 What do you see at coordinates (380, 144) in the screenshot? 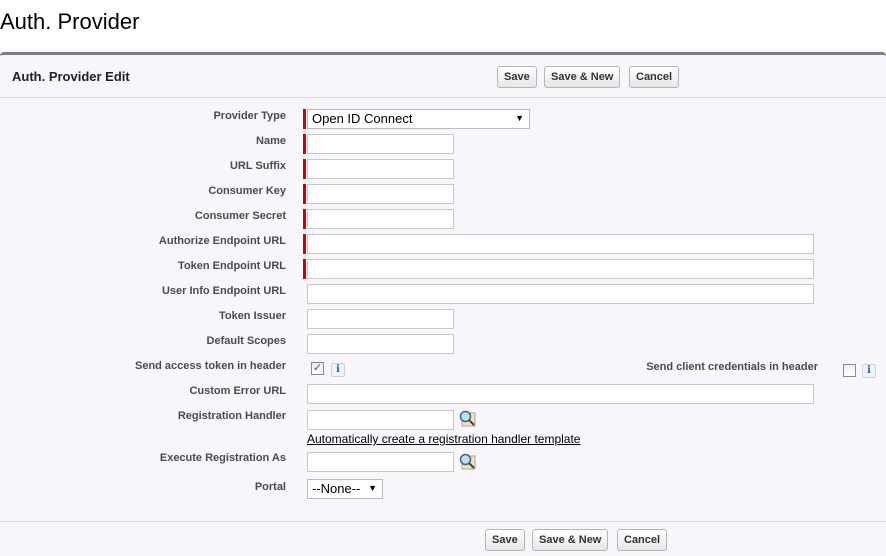
I see `name-input` at bounding box center [380, 144].